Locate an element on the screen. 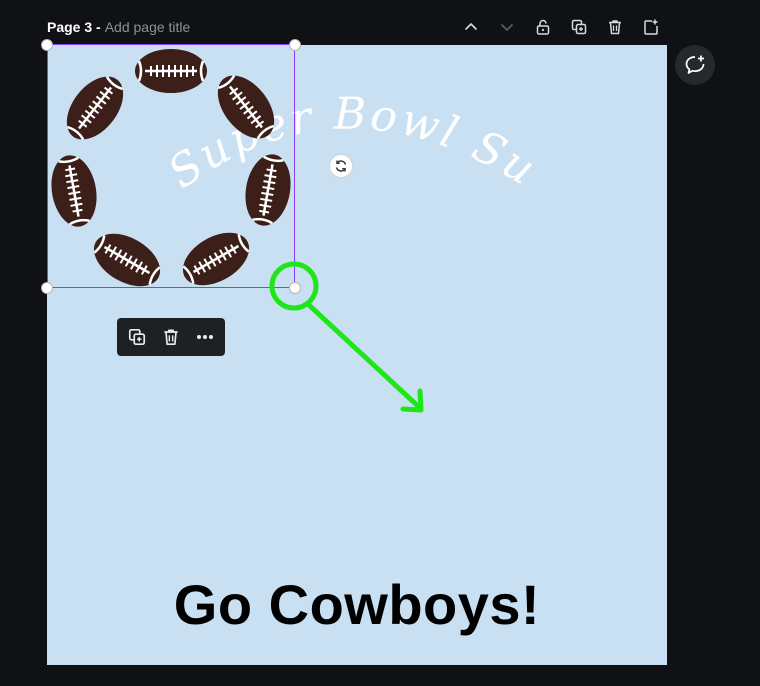  add-comment-icon is located at coordinates (695, 64).